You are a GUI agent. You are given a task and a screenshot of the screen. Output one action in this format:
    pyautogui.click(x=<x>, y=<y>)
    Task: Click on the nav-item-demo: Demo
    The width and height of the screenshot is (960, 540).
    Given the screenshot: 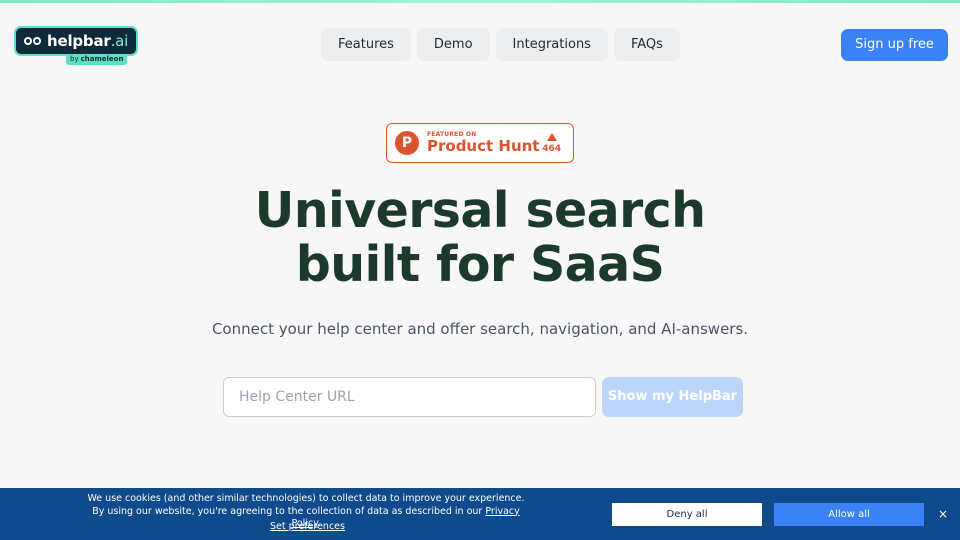 What is the action you would take?
    pyautogui.click(x=453, y=44)
    